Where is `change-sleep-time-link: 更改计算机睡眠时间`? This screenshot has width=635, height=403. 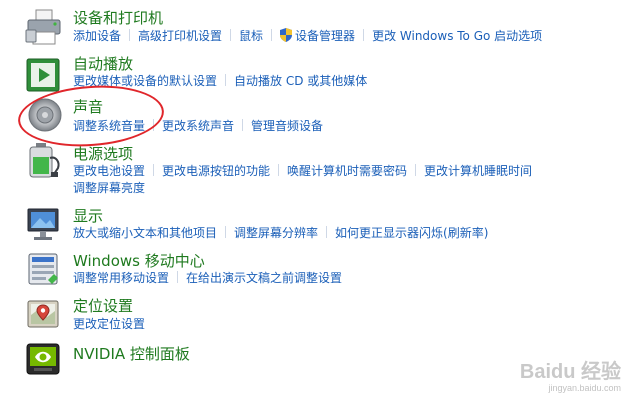
change-sleep-time-link: 更改计算机睡眠时间 is located at coordinates (478, 171).